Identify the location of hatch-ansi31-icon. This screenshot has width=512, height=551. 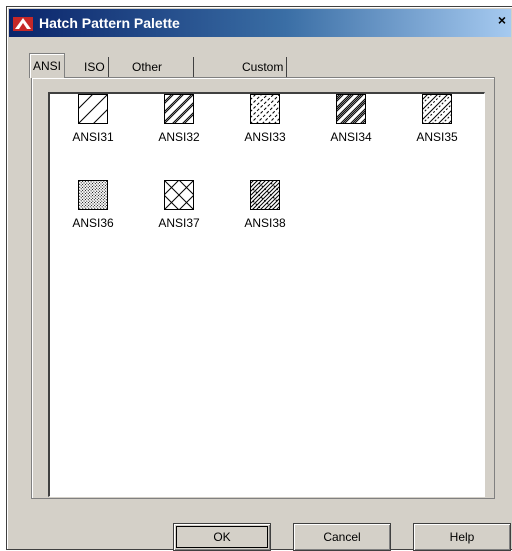
(93, 109).